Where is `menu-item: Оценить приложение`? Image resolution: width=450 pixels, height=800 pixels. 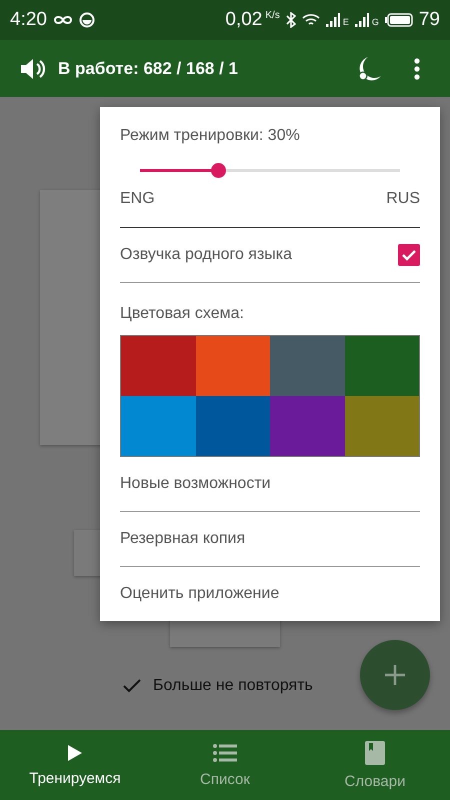 menu-item: Оценить приложение is located at coordinates (270, 594).